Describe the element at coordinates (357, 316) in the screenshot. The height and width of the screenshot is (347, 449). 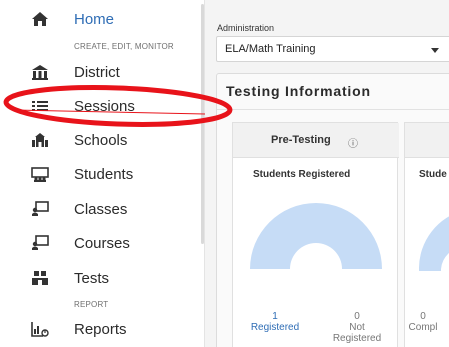
I see `not-registered-count: 0` at that location.